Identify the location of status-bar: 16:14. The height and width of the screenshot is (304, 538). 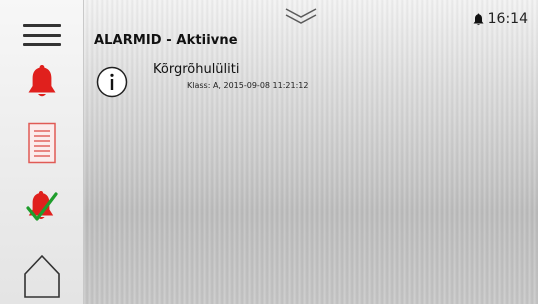
(500, 19).